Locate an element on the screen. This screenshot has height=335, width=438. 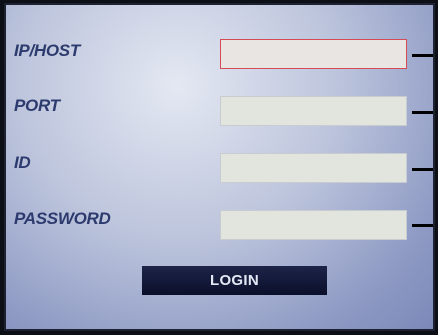
port-pointer-line is located at coordinates (422, 112).